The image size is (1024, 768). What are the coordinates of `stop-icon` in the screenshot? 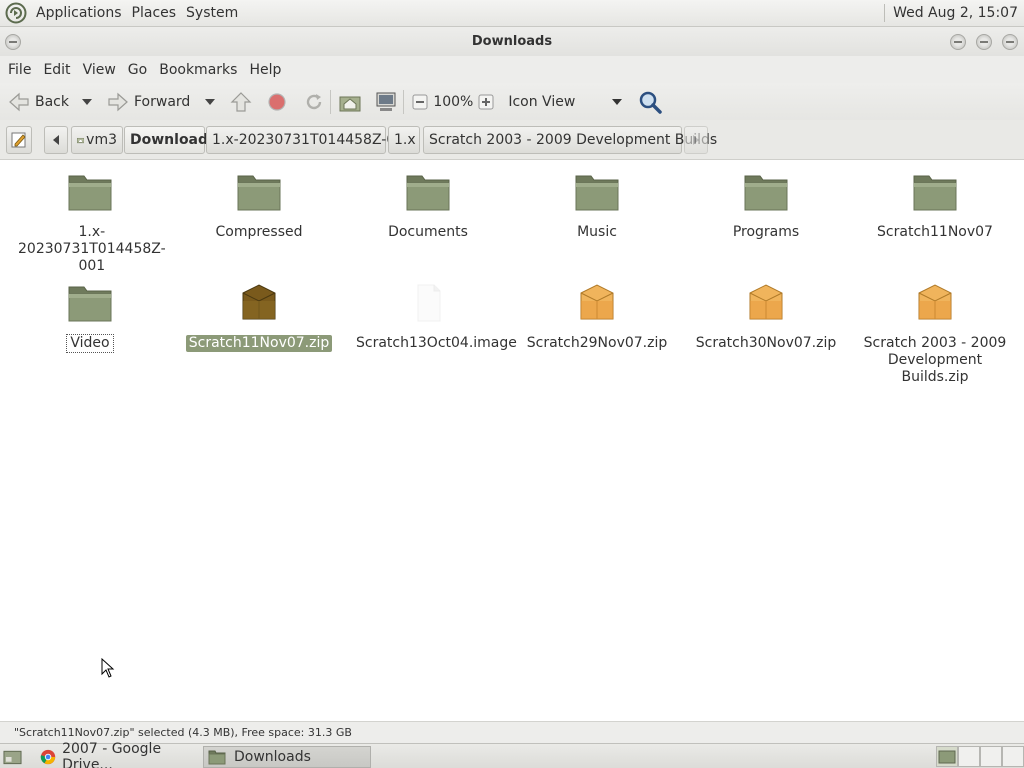 It's located at (277, 101).